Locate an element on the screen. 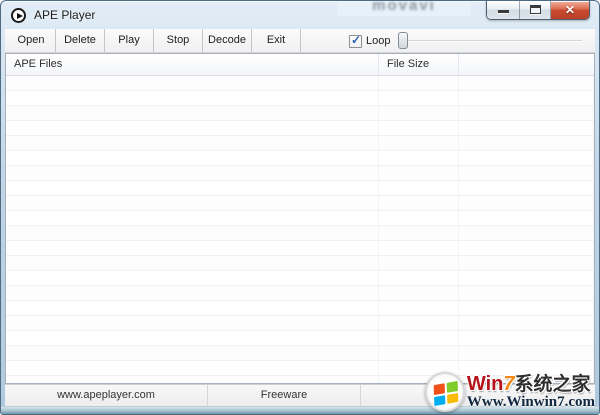 The width and height of the screenshot is (600, 415). position-slider-thumb is located at coordinates (403, 40).